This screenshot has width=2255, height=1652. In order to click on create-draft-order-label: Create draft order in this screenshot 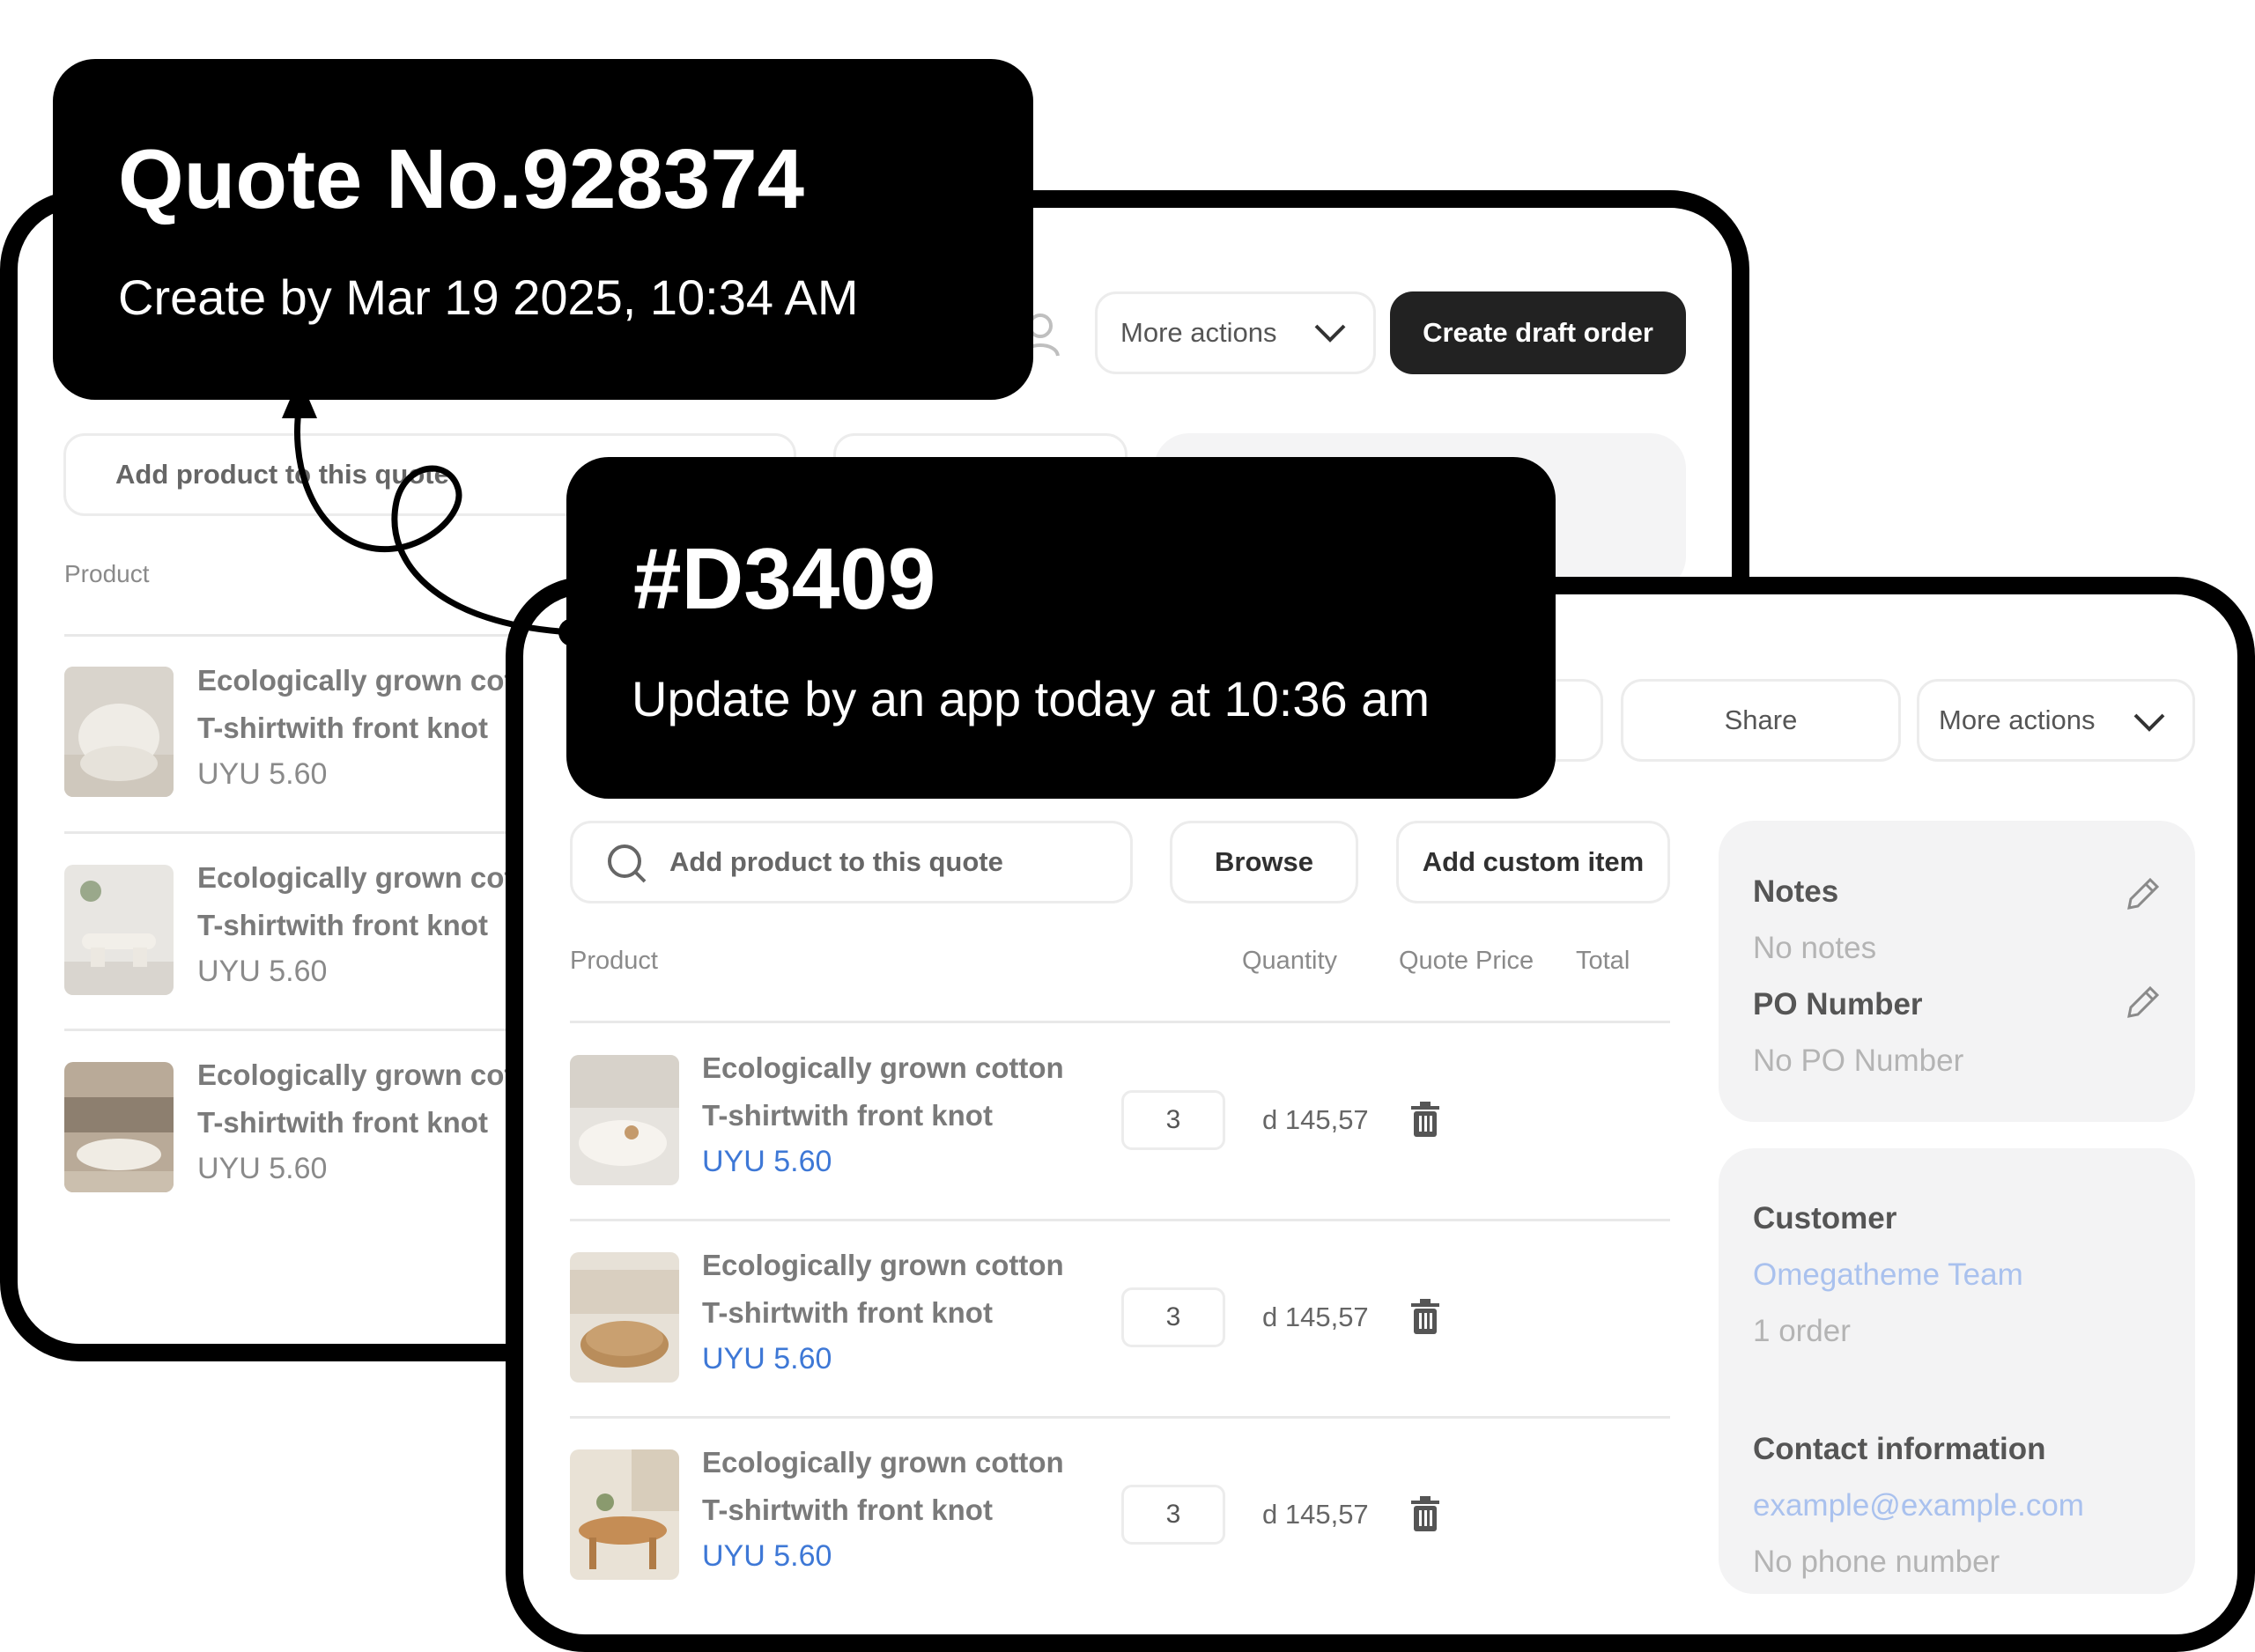, I will do `click(1538, 333)`.